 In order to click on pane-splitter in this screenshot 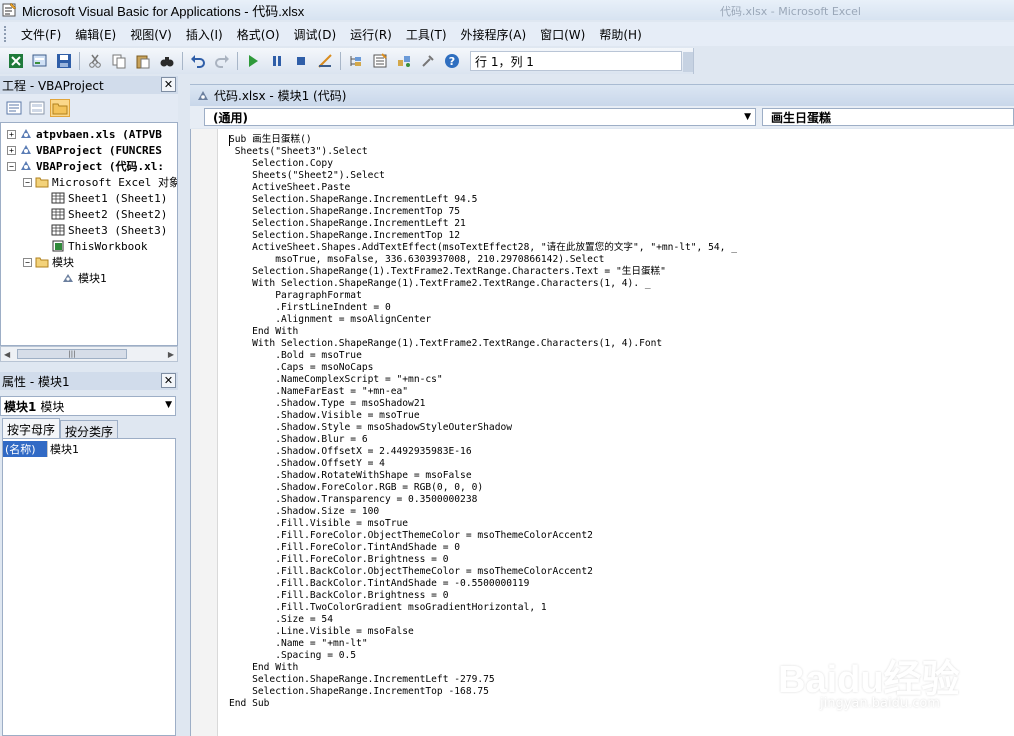, I will do `click(184, 406)`.